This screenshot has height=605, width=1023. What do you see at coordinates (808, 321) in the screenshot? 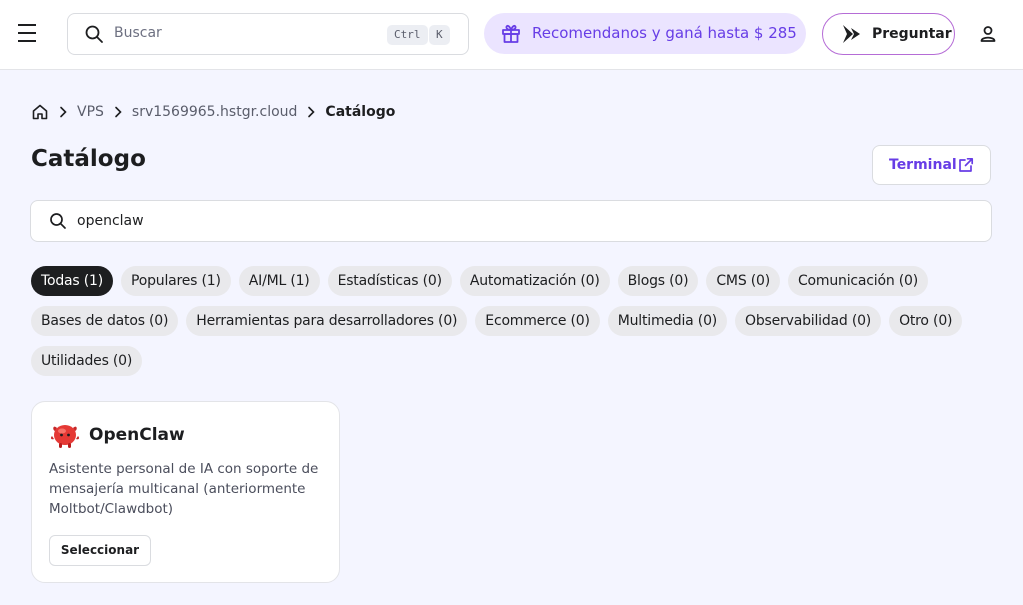
I see `category-chip: Observabilidad (0)` at bounding box center [808, 321].